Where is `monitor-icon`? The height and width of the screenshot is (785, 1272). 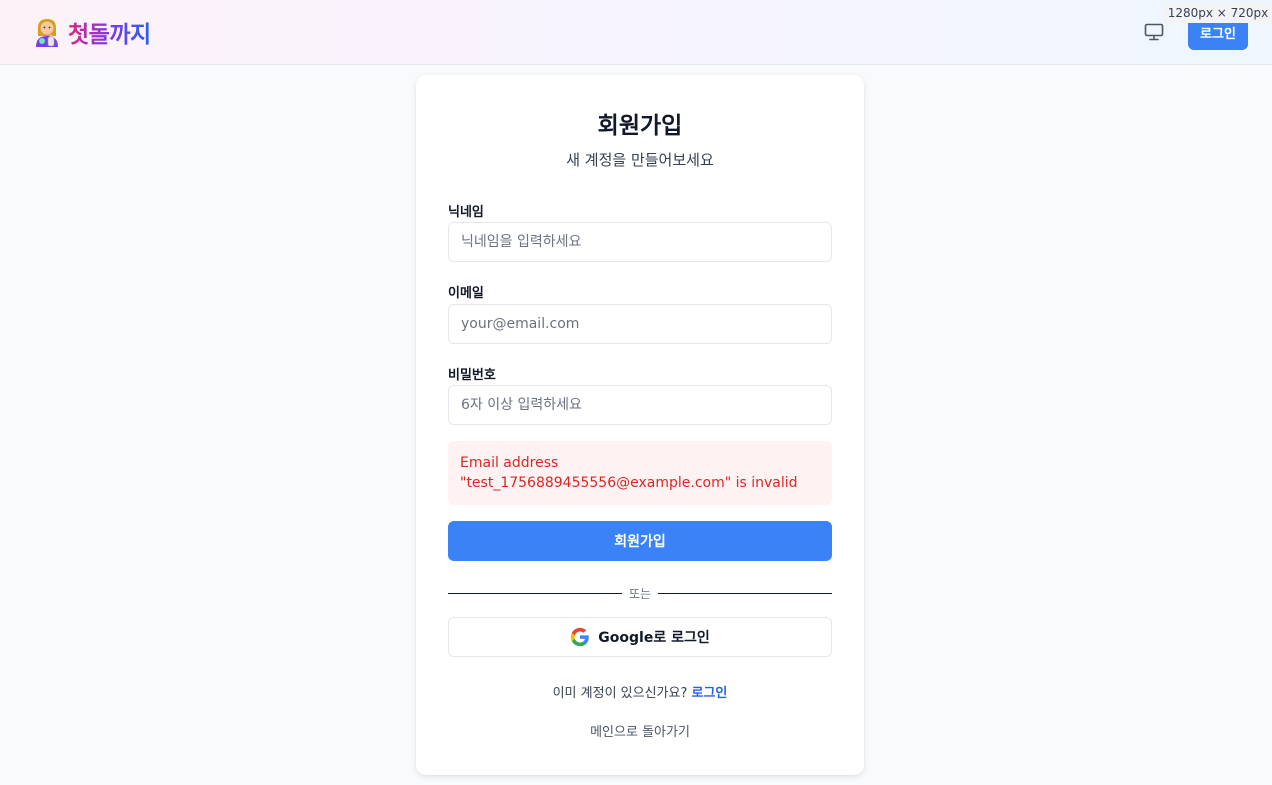
monitor-icon is located at coordinates (1154, 32).